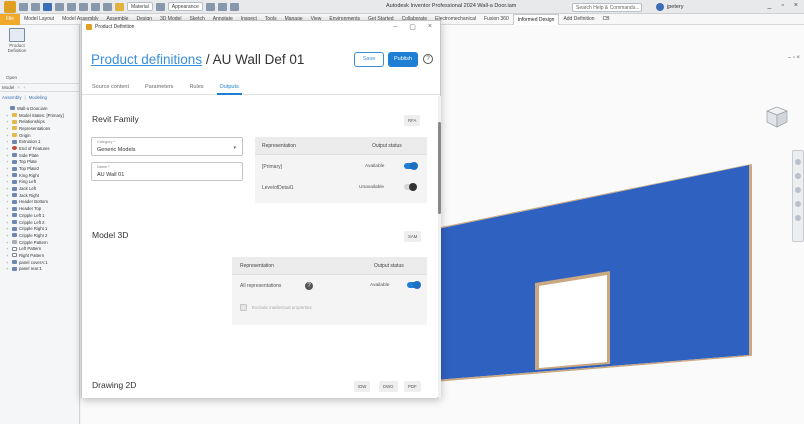 The image size is (804, 424). Describe the element at coordinates (439, 168) in the screenshot. I see `scrollbar-thumb` at that location.